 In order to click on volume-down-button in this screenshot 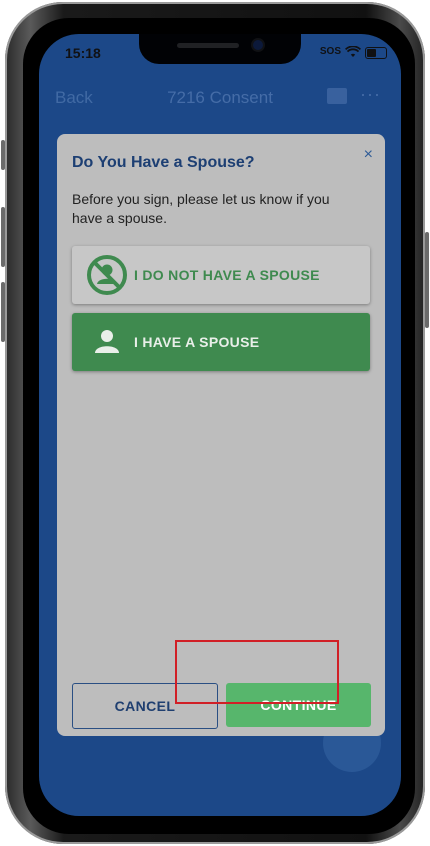, I will do `click(3, 312)`.